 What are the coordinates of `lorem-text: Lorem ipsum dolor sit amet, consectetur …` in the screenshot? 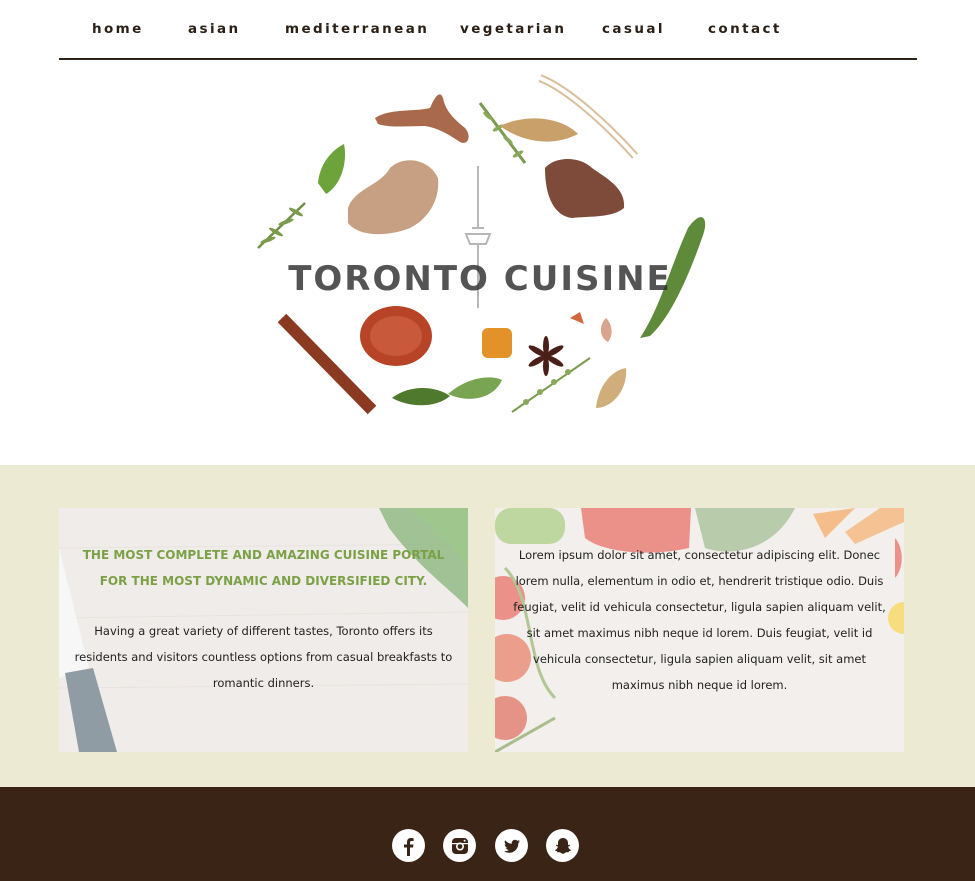 It's located at (699, 620).